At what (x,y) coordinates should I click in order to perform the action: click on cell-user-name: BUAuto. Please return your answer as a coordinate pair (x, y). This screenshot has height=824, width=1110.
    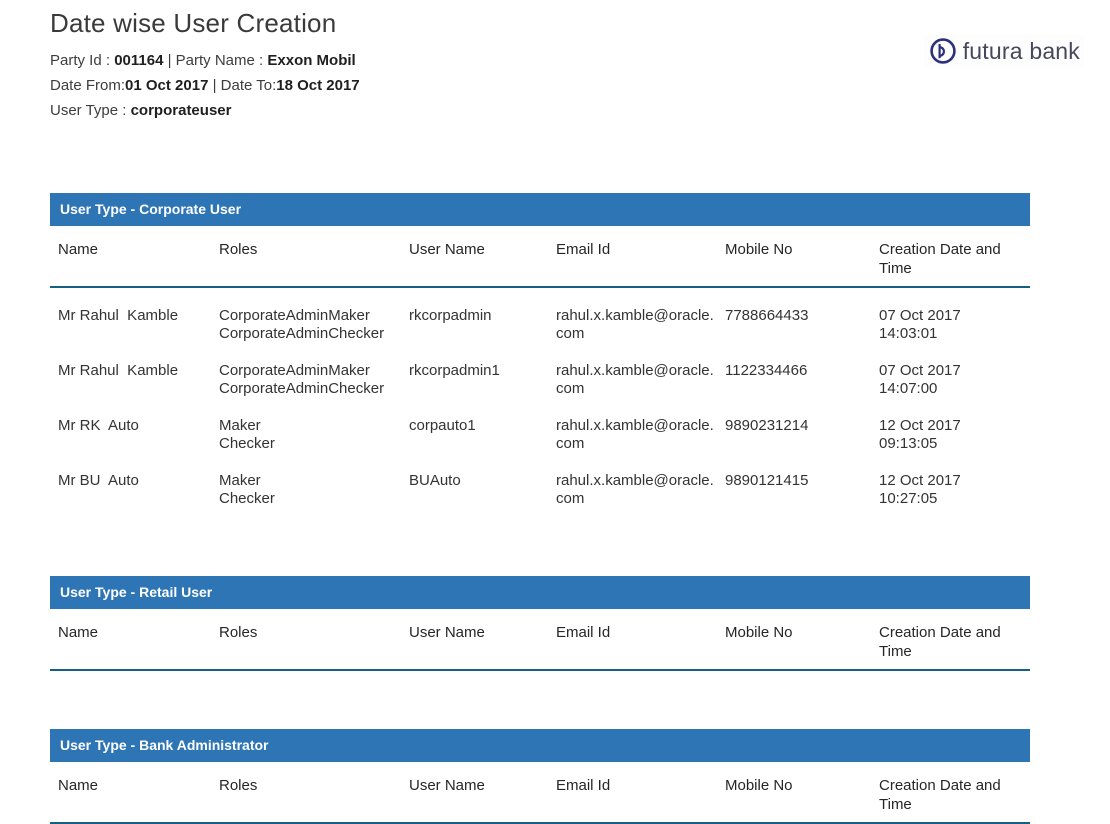
    Looking at the image, I should click on (435, 480).